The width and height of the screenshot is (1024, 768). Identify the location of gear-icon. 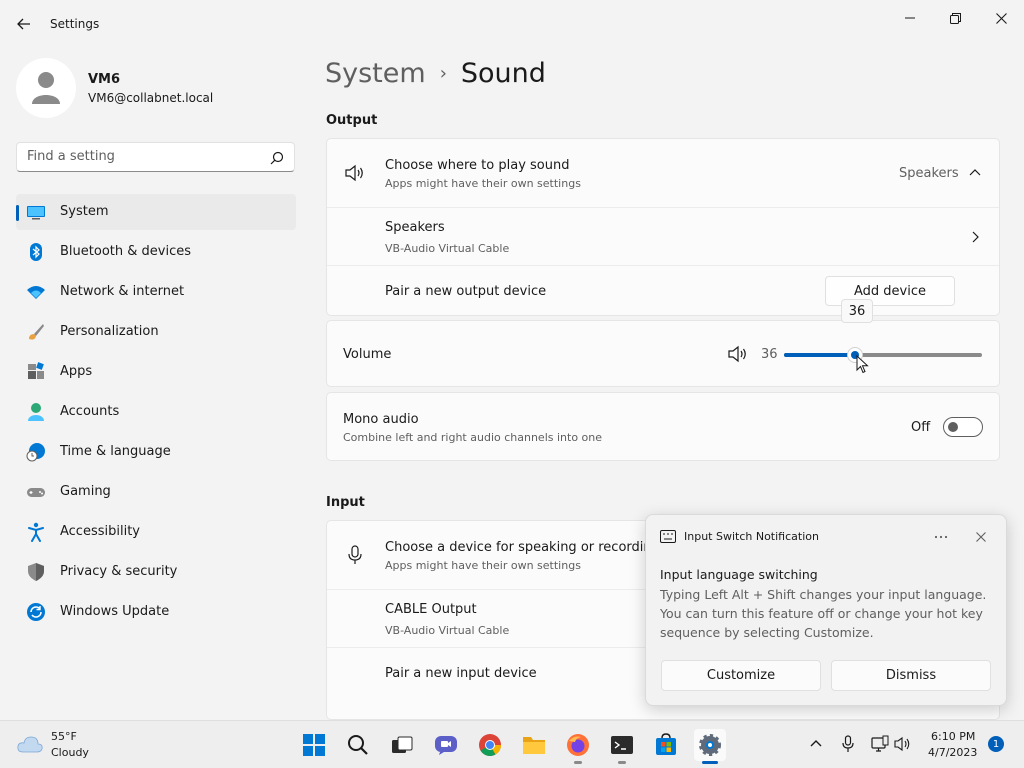
(710, 745).